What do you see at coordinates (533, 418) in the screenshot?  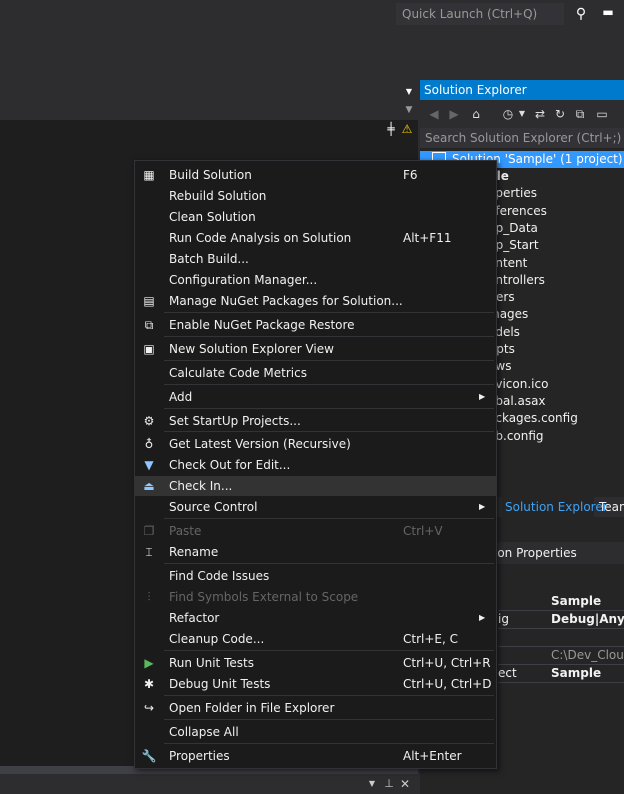 I see `tree-item: ackages.config` at bounding box center [533, 418].